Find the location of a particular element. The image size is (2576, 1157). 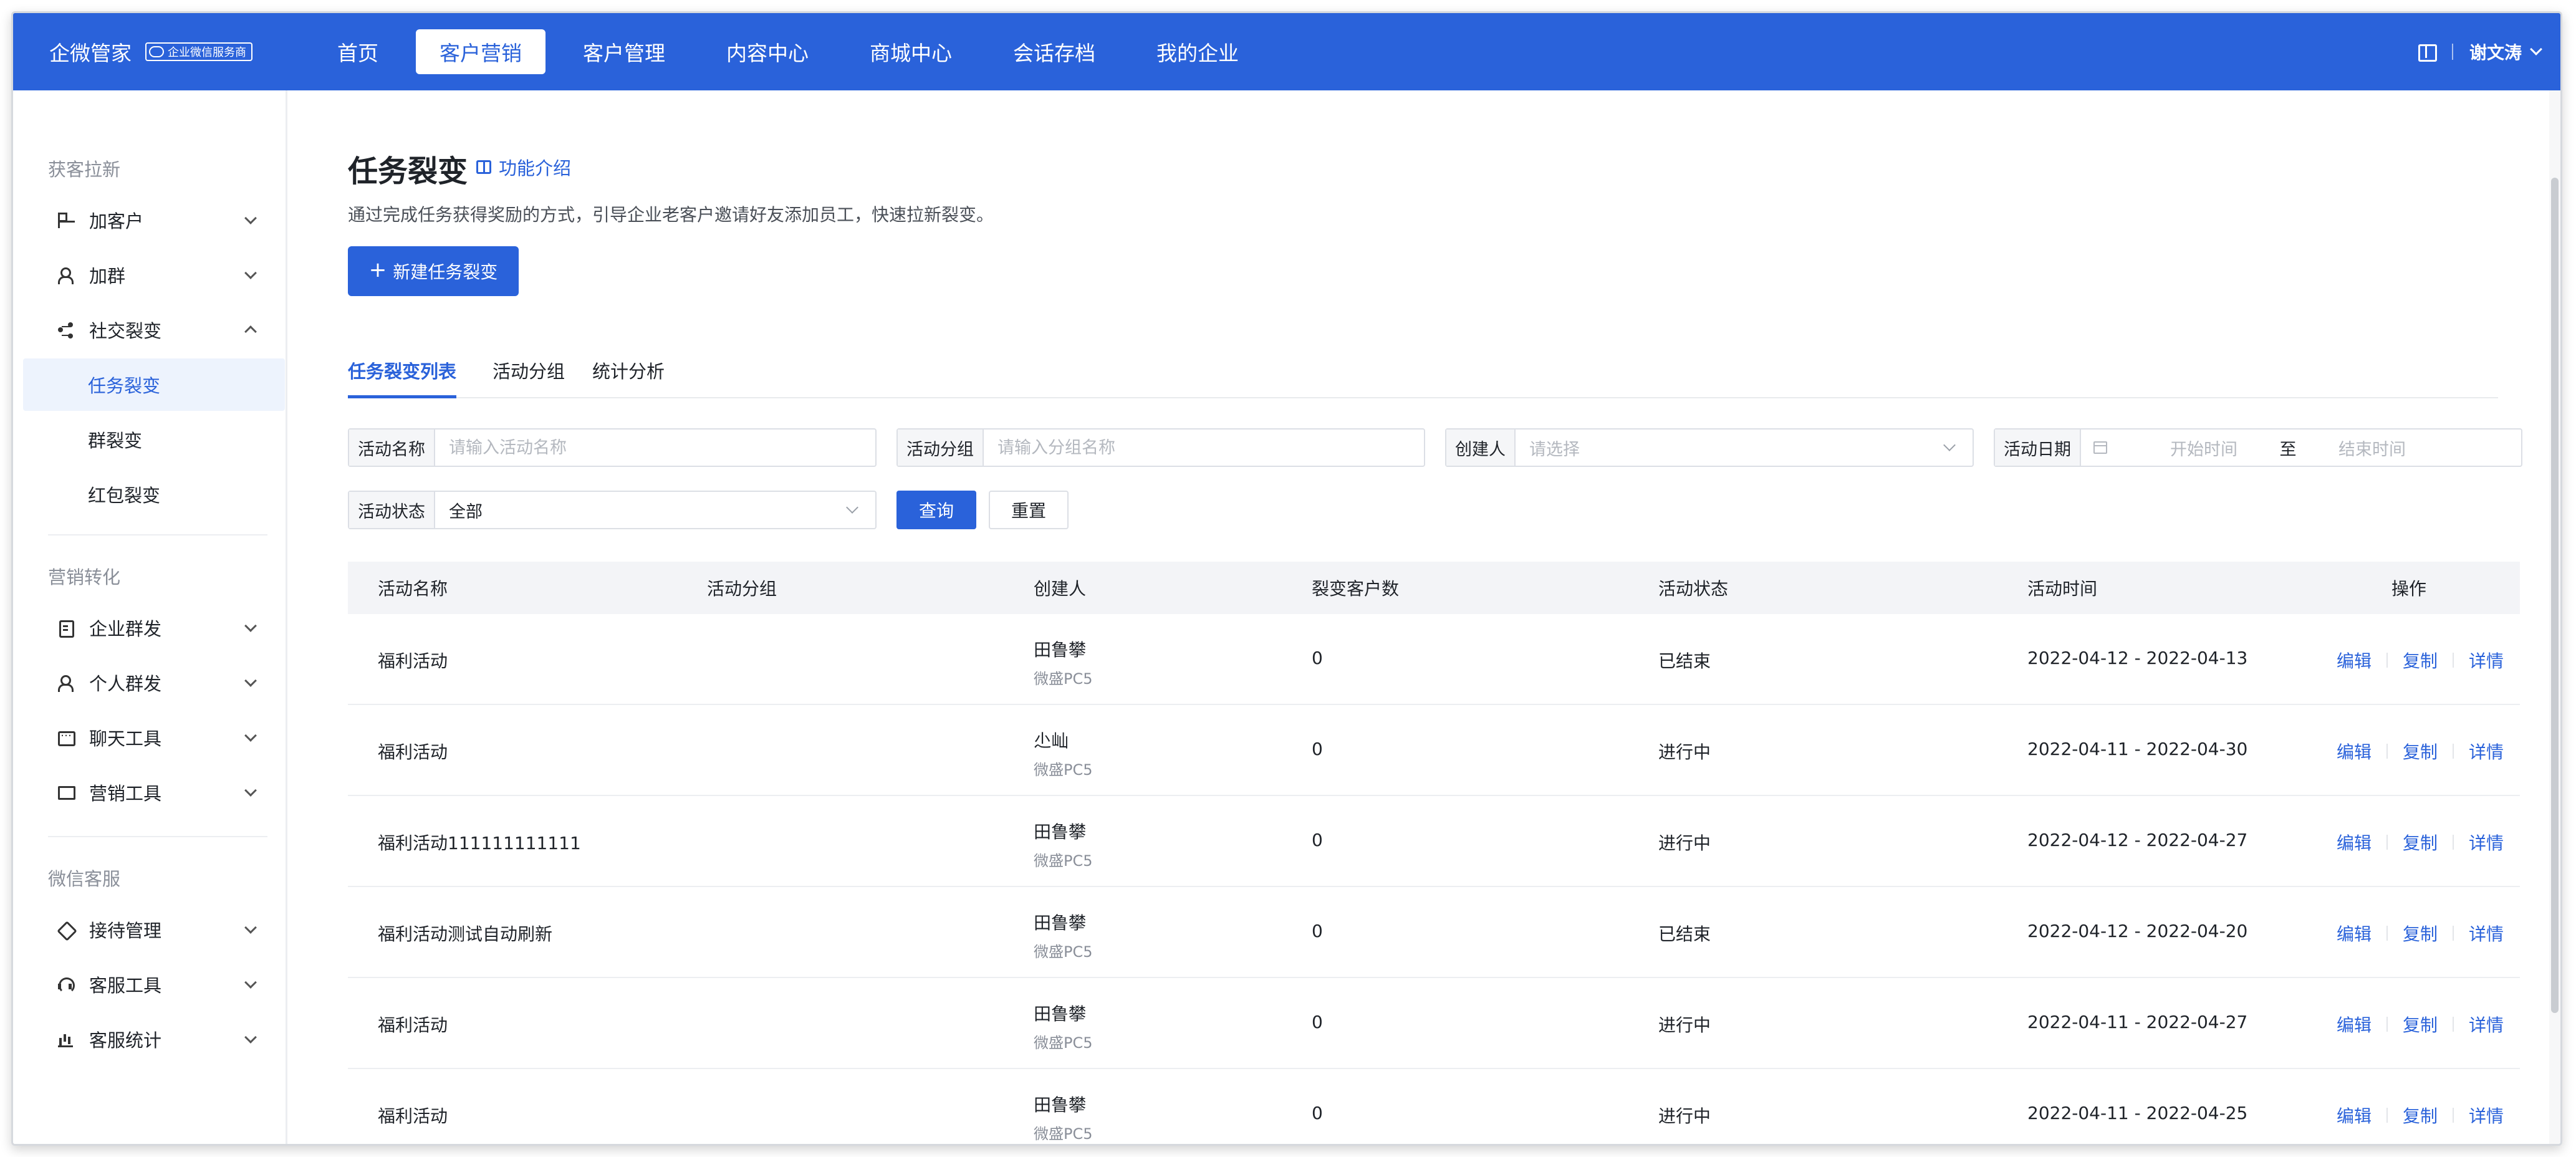

tab-activity-groups: 活动分组 is located at coordinates (529, 377).